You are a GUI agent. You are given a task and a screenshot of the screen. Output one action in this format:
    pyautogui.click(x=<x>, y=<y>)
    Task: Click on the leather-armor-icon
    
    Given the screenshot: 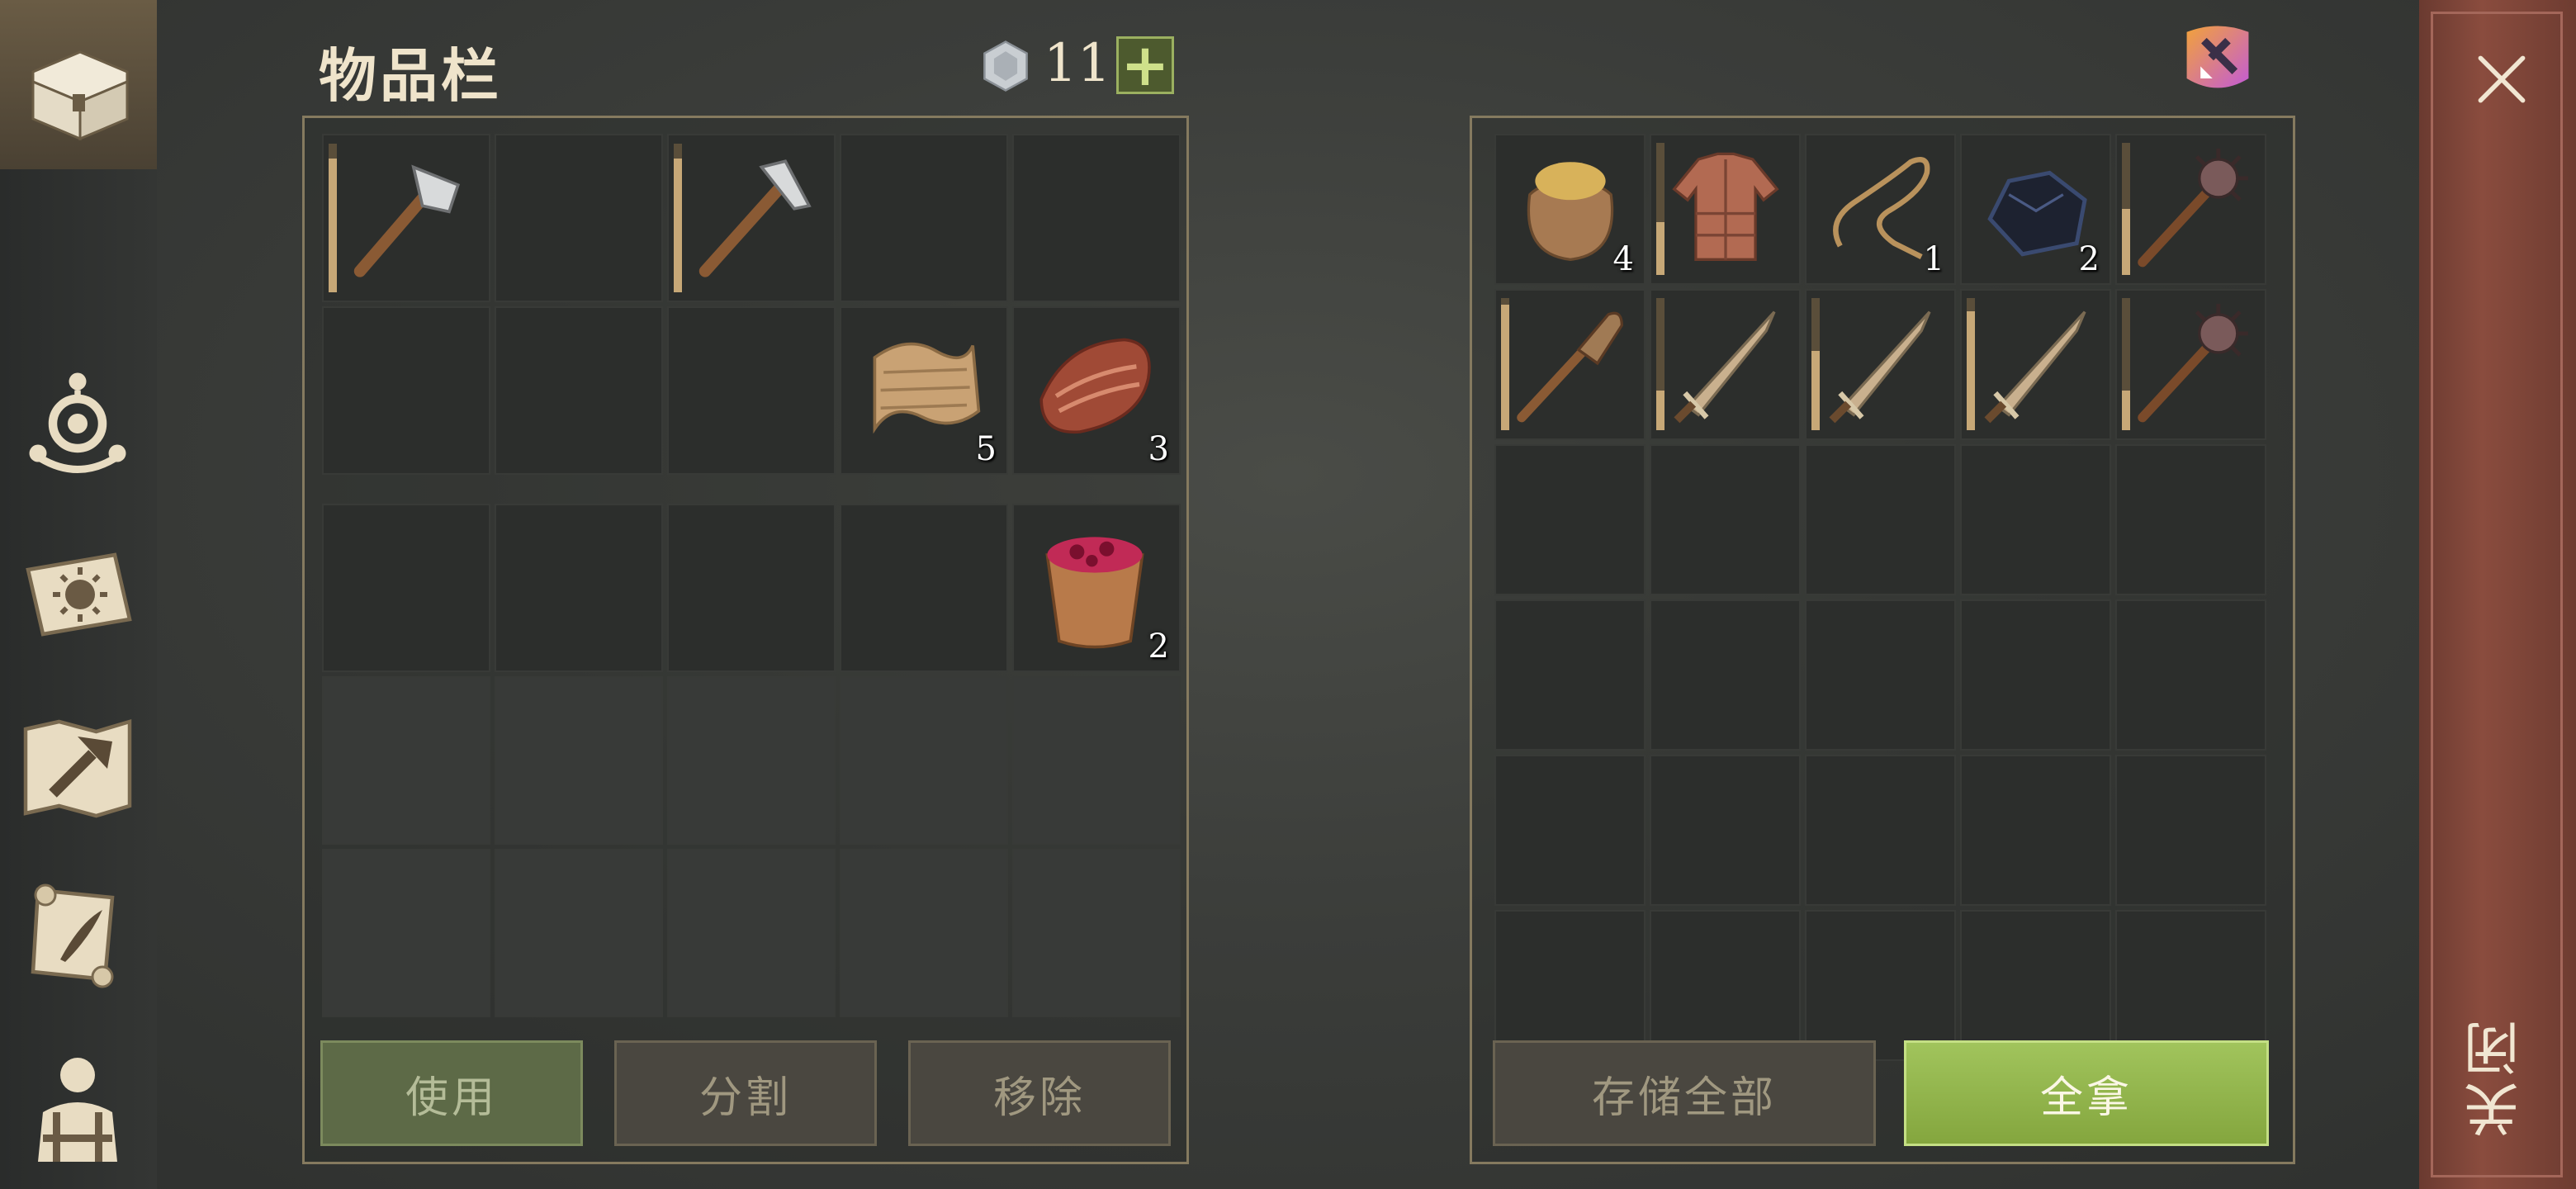 What is the action you would take?
    pyautogui.click(x=1725, y=206)
    